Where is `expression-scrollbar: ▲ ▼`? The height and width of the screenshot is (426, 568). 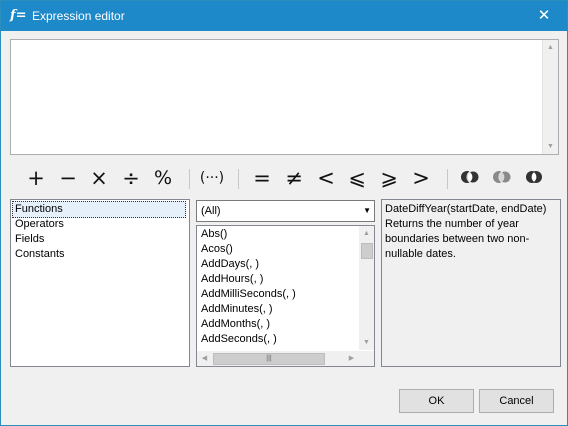 expression-scrollbar: ▲ ▼ is located at coordinates (550, 97).